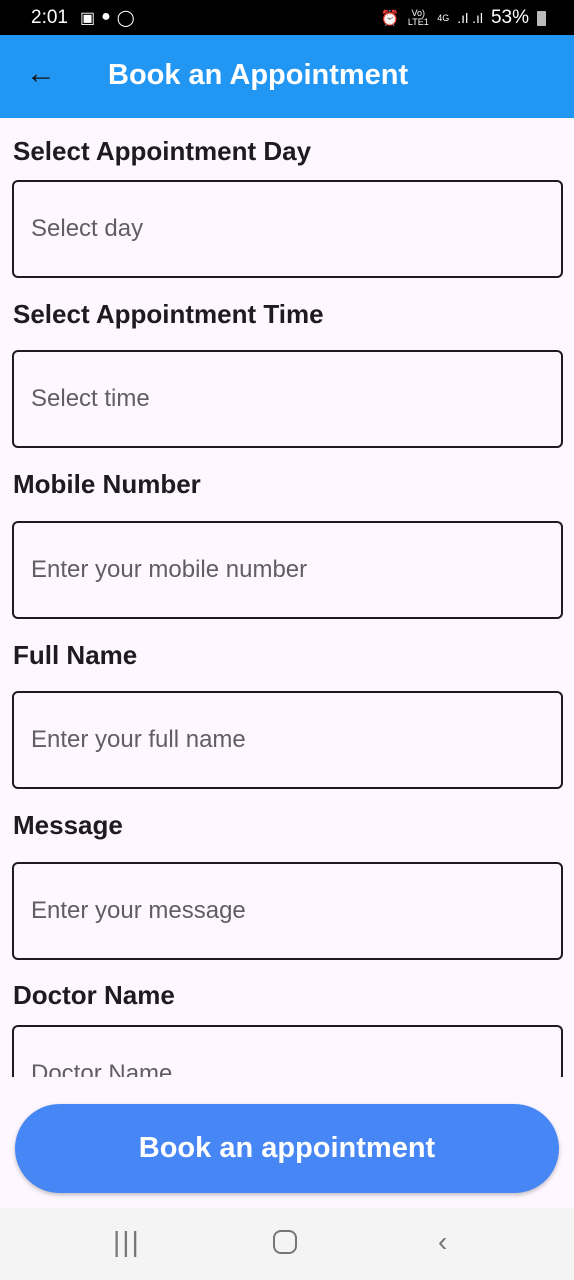 This screenshot has height=1280, width=574. Describe the element at coordinates (287, 740) in the screenshot. I see `fullname-input: Enter your full name` at that location.